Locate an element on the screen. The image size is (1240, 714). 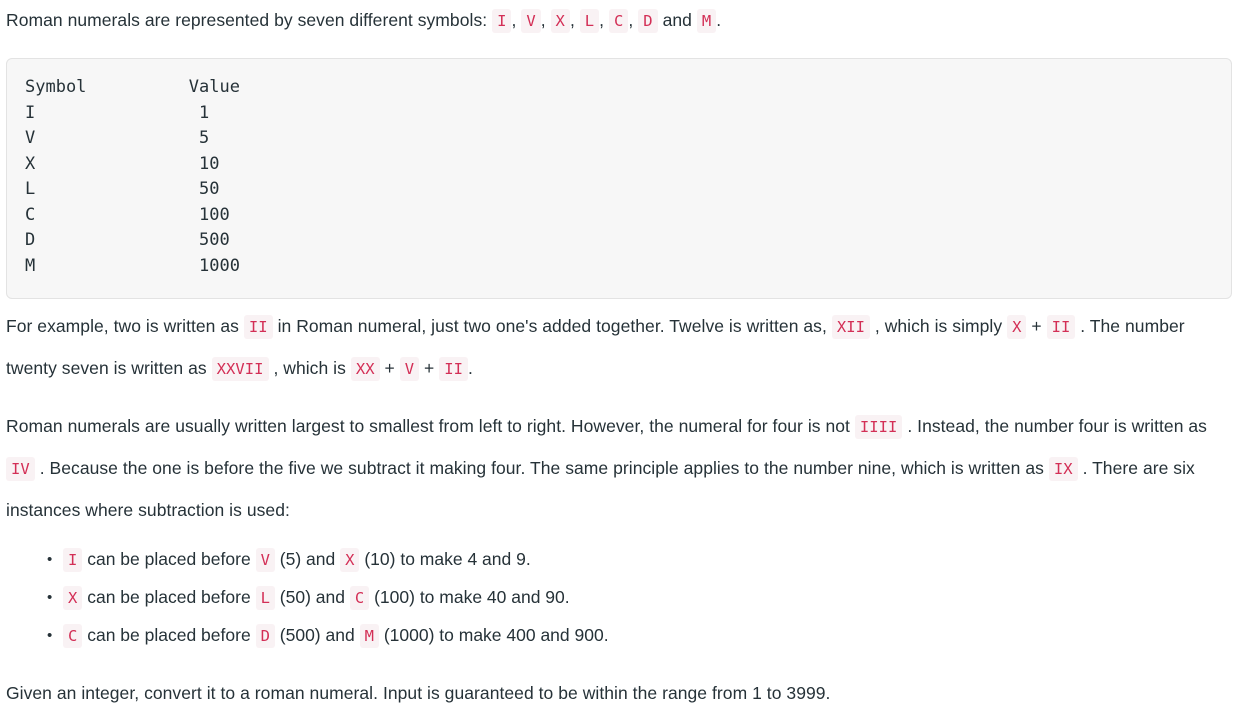
example-text-6: , which is is located at coordinates (309, 368).